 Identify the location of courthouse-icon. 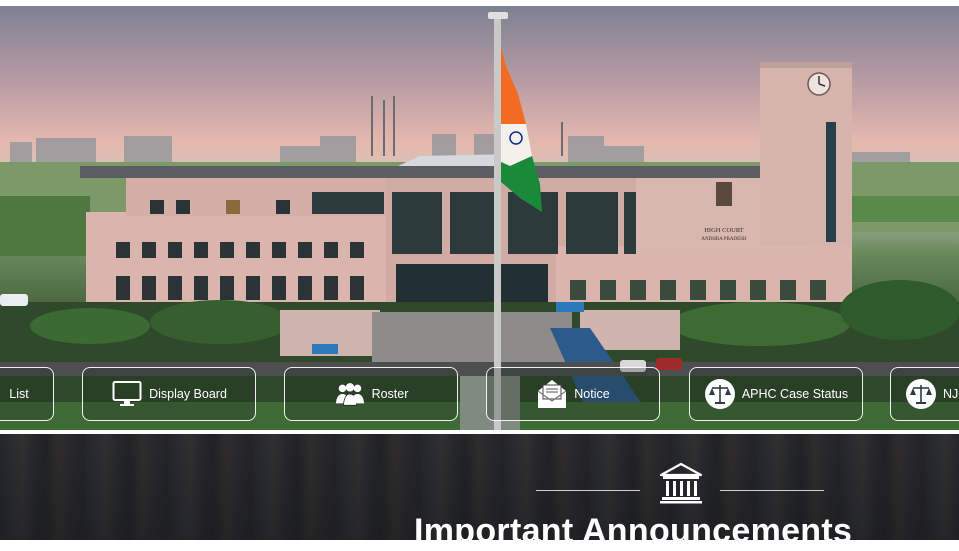
(681, 485).